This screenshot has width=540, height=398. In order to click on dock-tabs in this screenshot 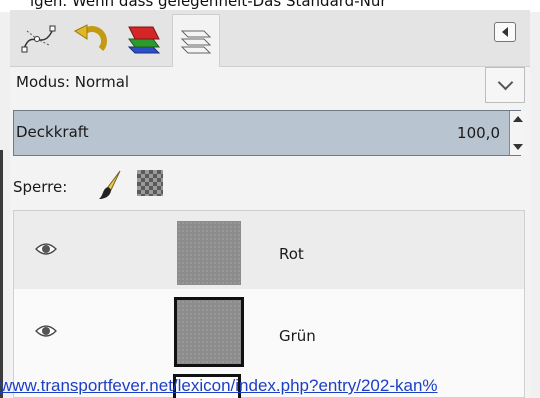, I will do `click(270, 38)`.